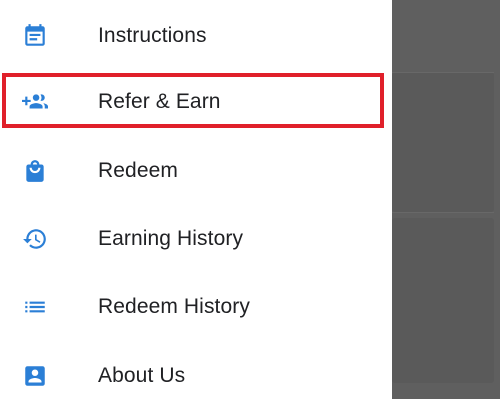 The height and width of the screenshot is (399, 500). What do you see at coordinates (138, 170) in the screenshot?
I see `menu-item-label: Redeem` at bounding box center [138, 170].